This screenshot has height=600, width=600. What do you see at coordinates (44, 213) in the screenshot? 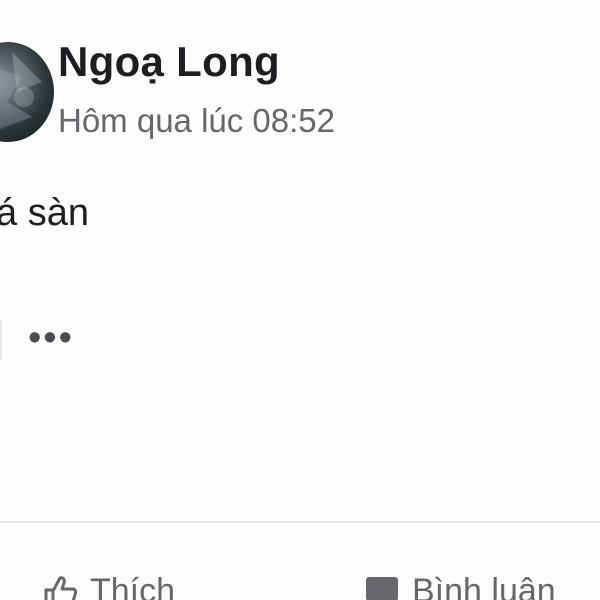
I see `post-body-text: á sàn` at bounding box center [44, 213].